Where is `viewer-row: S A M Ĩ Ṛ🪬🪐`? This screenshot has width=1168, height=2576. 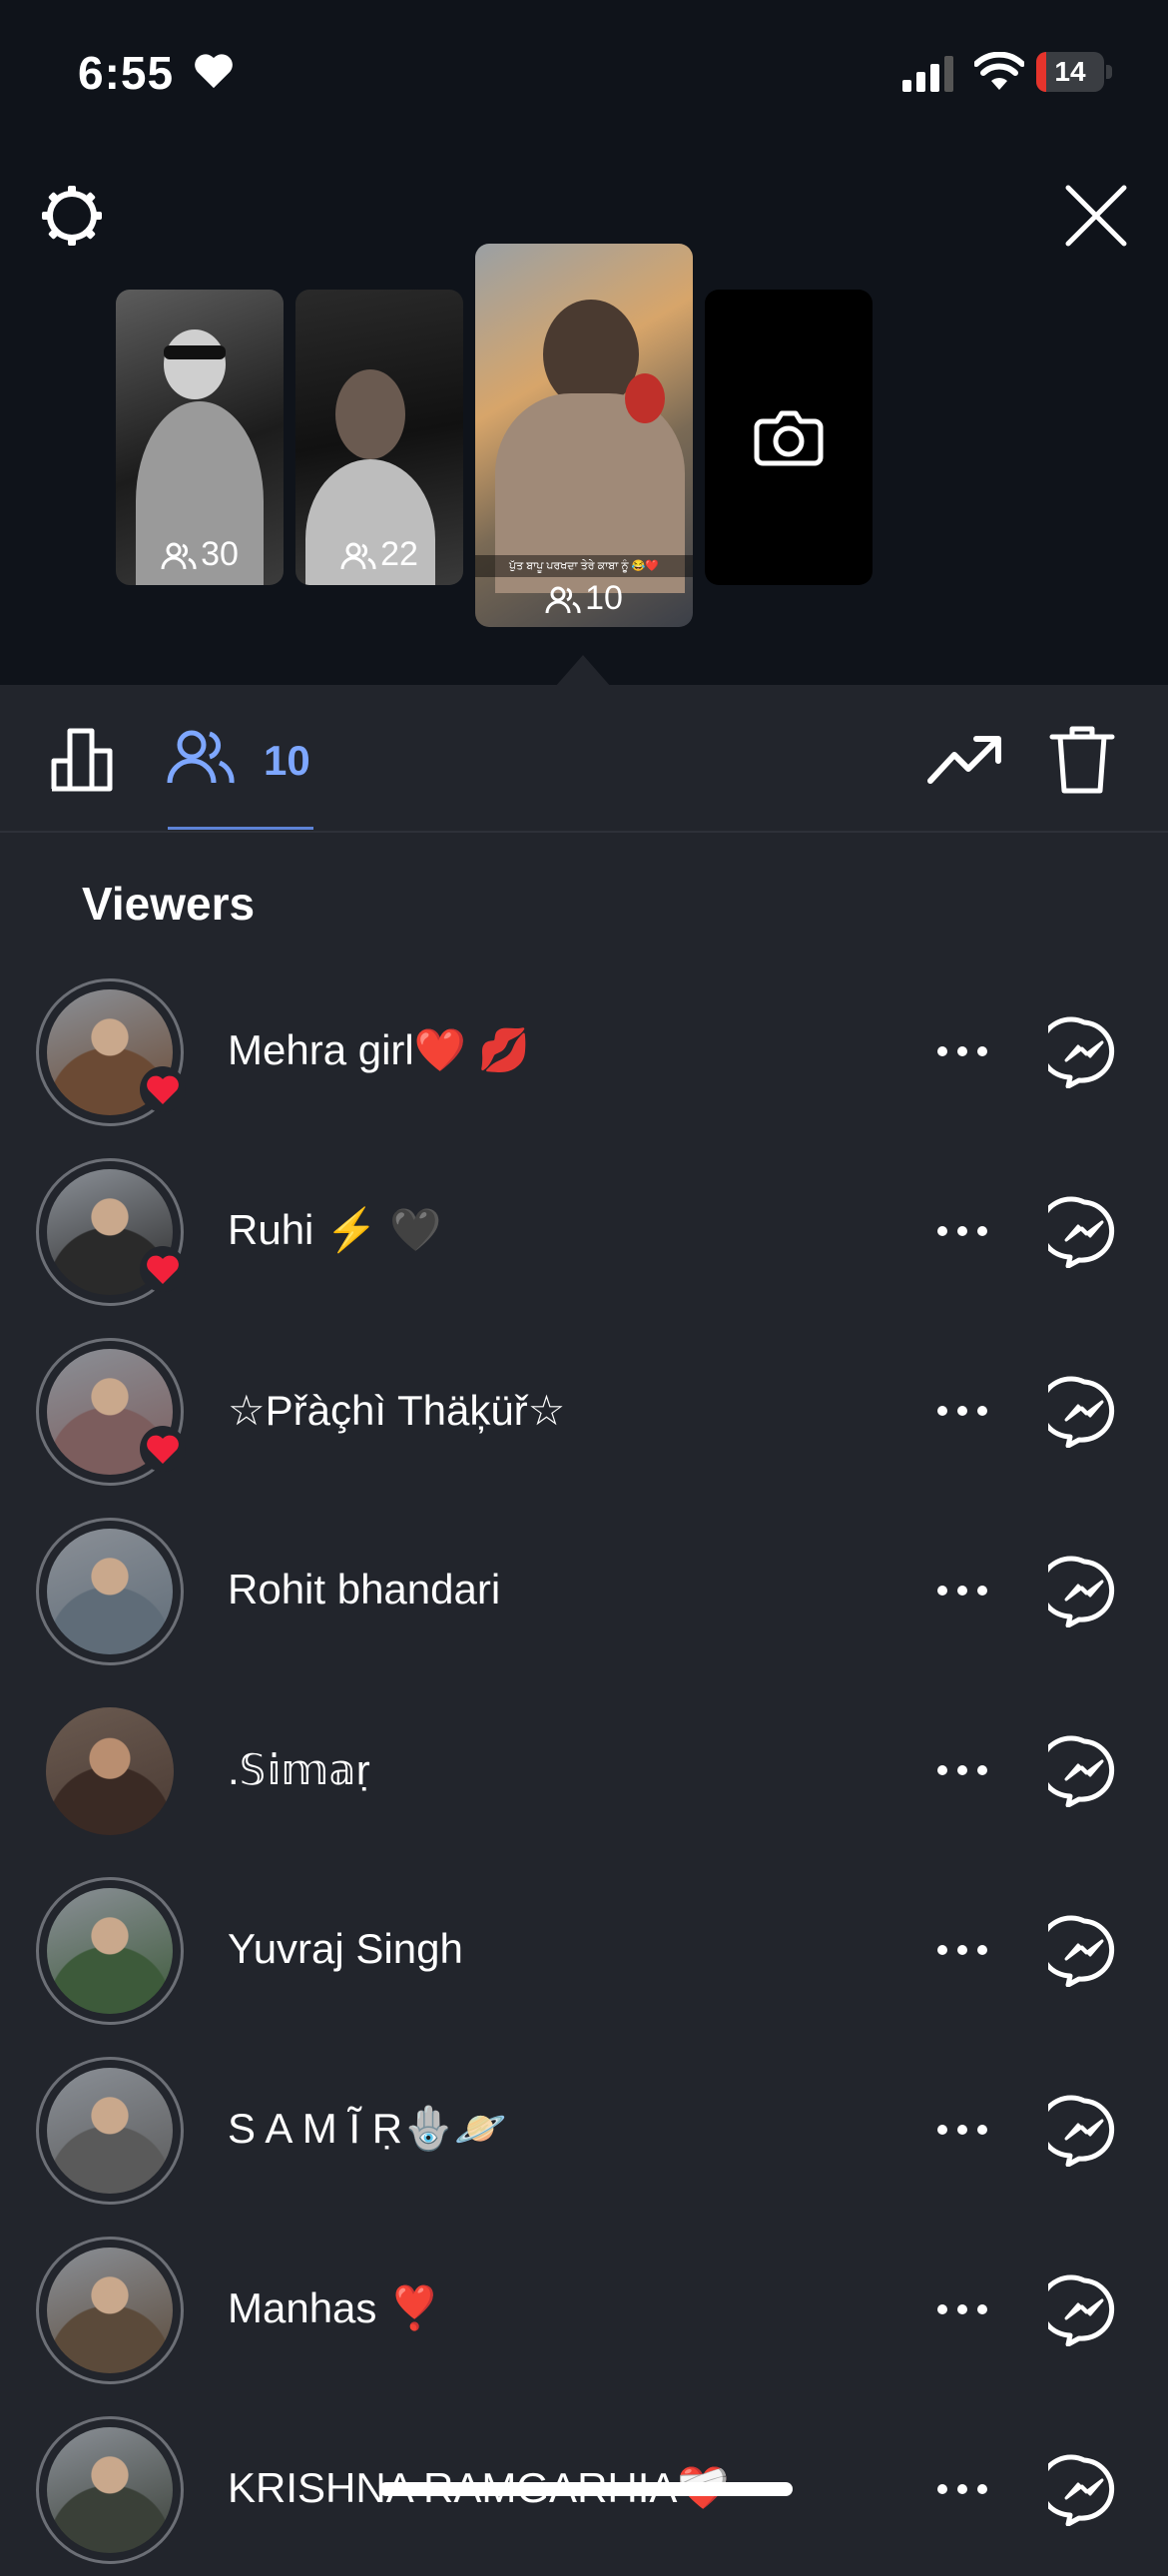
viewer-row: S A M Ĩ Ṛ🪬🪐 is located at coordinates (584, 2127).